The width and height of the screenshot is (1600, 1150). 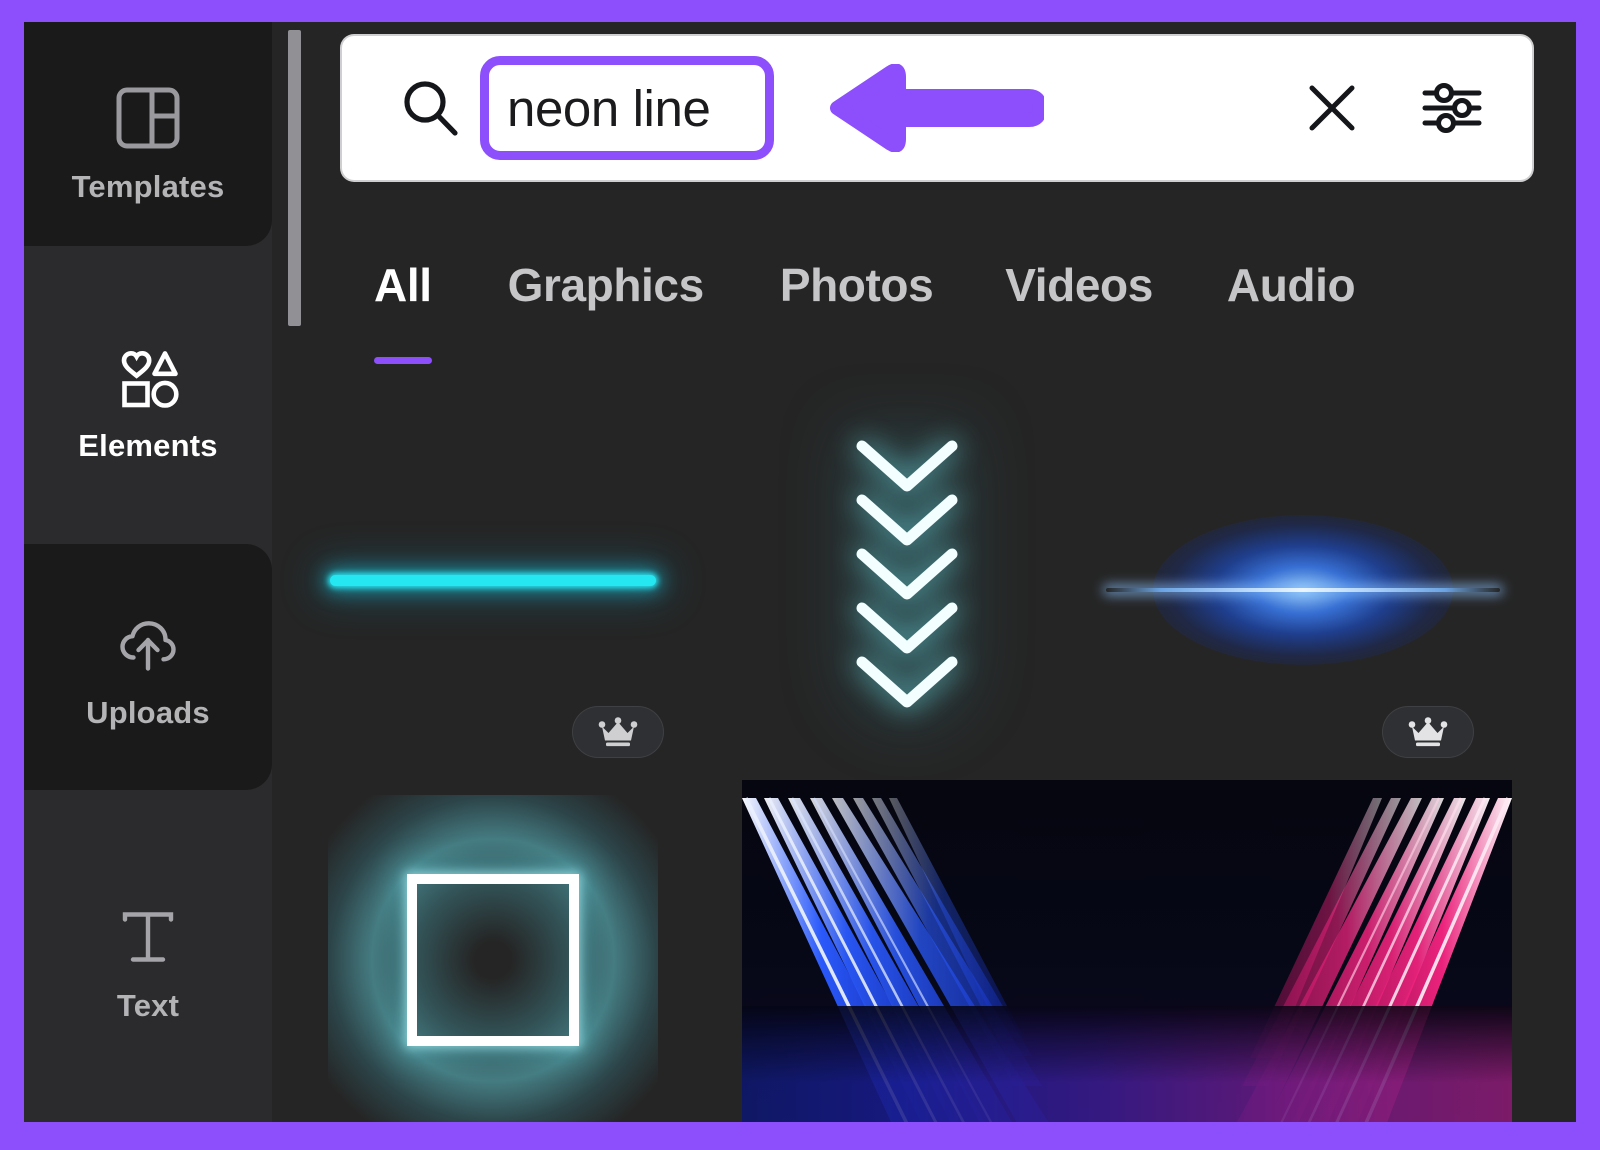 What do you see at coordinates (148, 445) in the screenshot?
I see `sidebar-item-label: Elements` at bounding box center [148, 445].